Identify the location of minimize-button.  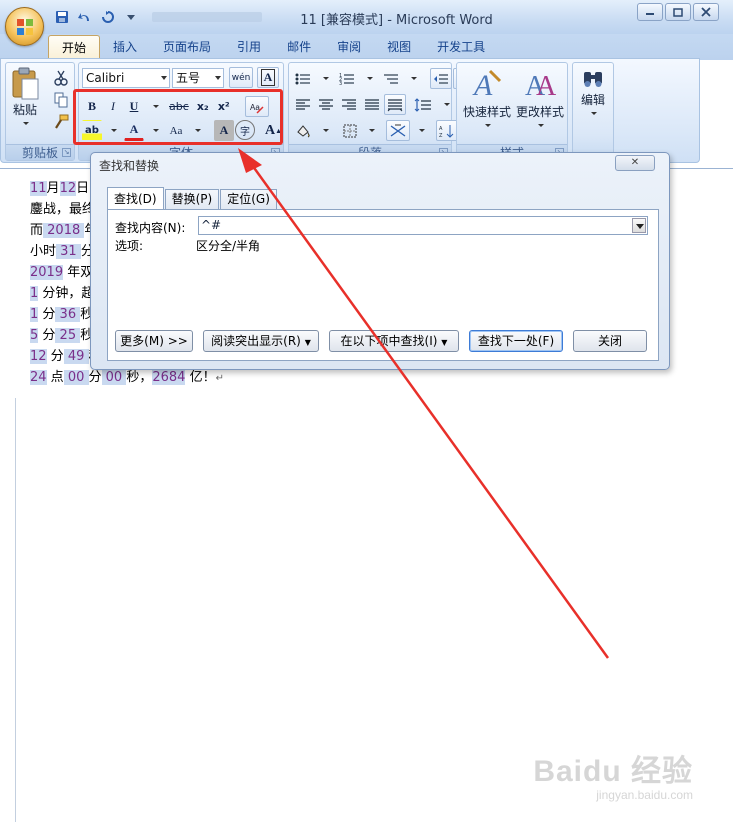
(650, 12).